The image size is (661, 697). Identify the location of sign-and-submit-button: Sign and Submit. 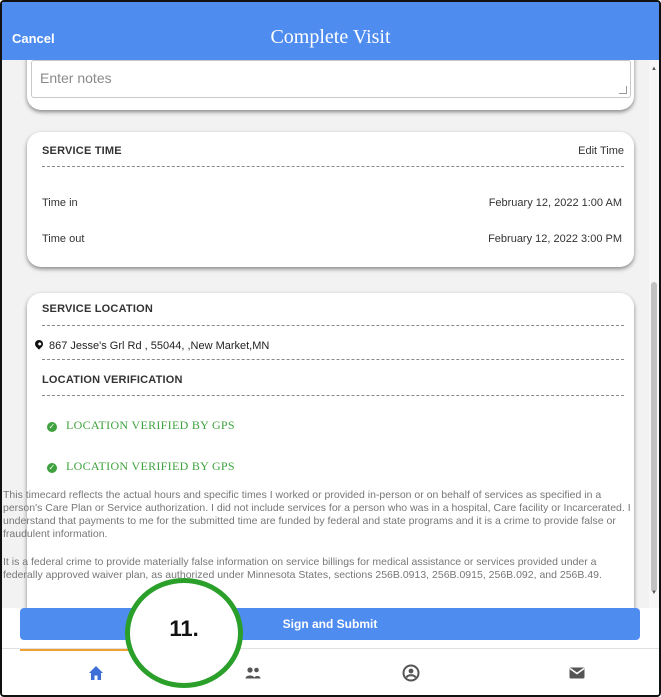
(330, 624).